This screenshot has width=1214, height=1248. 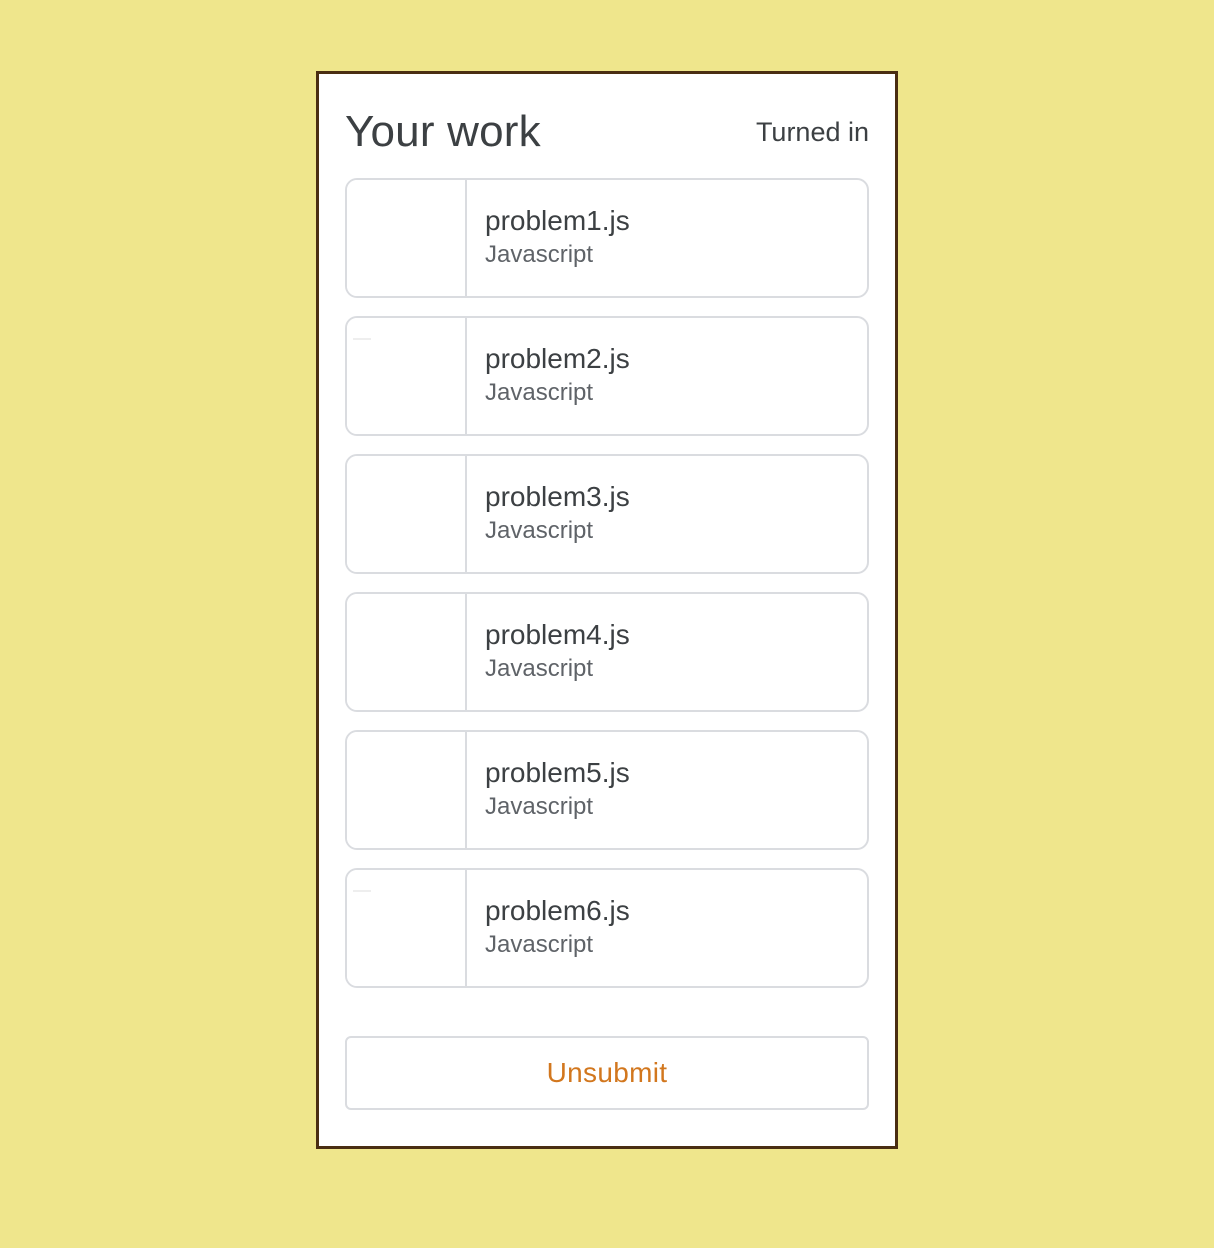 What do you see at coordinates (812, 132) in the screenshot?
I see `submission-status: Turned in` at bounding box center [812, 132].